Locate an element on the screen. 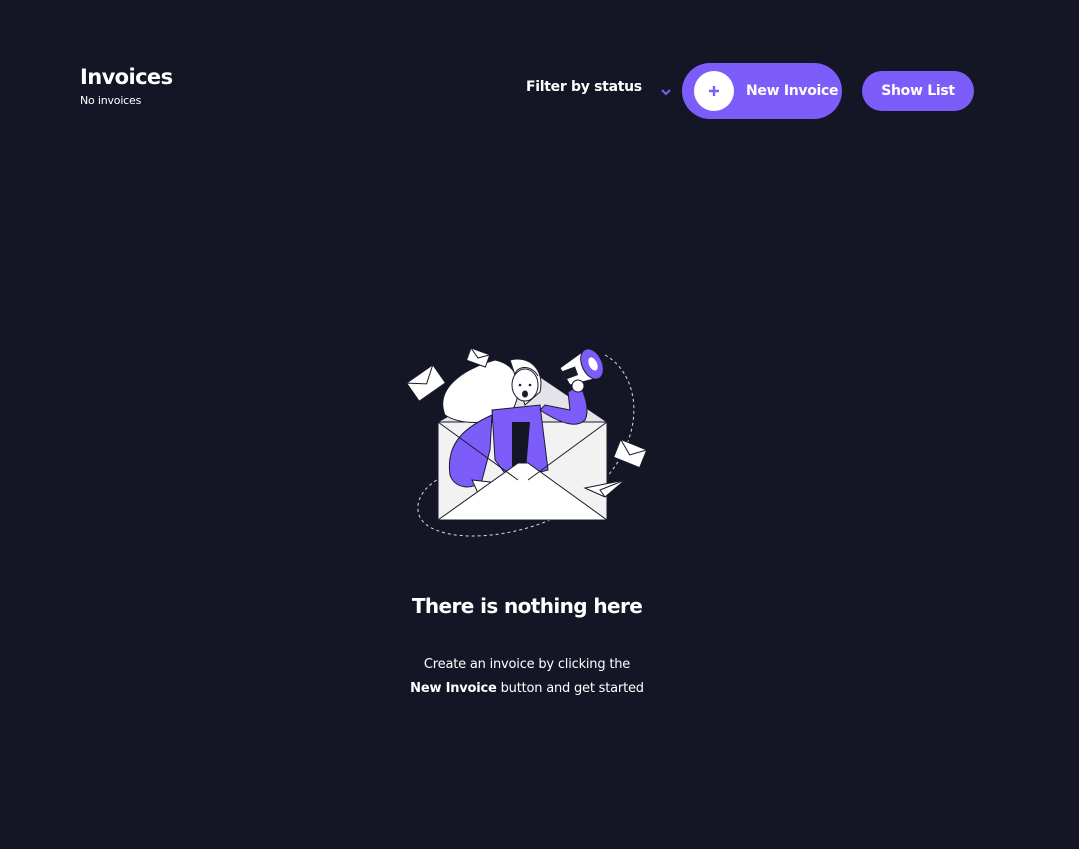 Image resolution: width=1079 pixels, height=849 pixels. page-header: Invoices No invoices is located at coordinates (126, 86).